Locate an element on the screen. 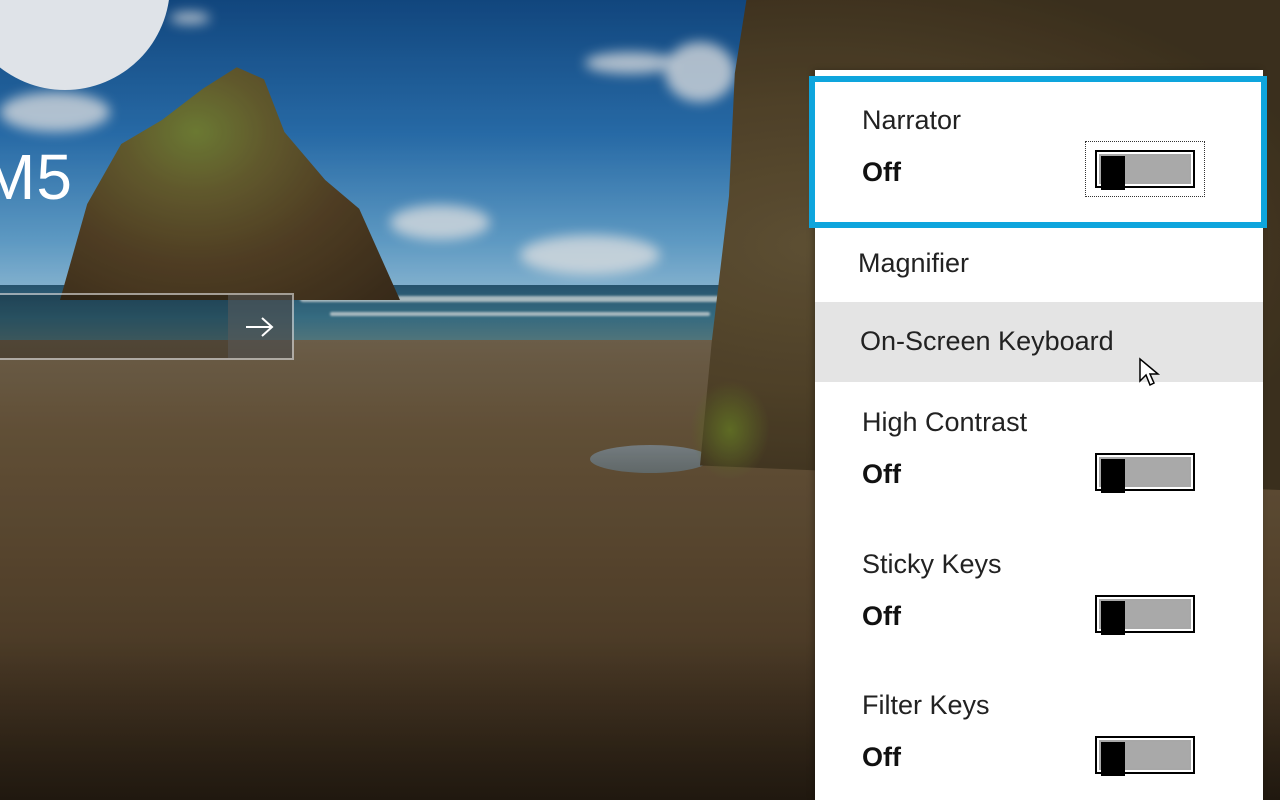  high-contrast-toggle is located at coordinates (1145, 473).